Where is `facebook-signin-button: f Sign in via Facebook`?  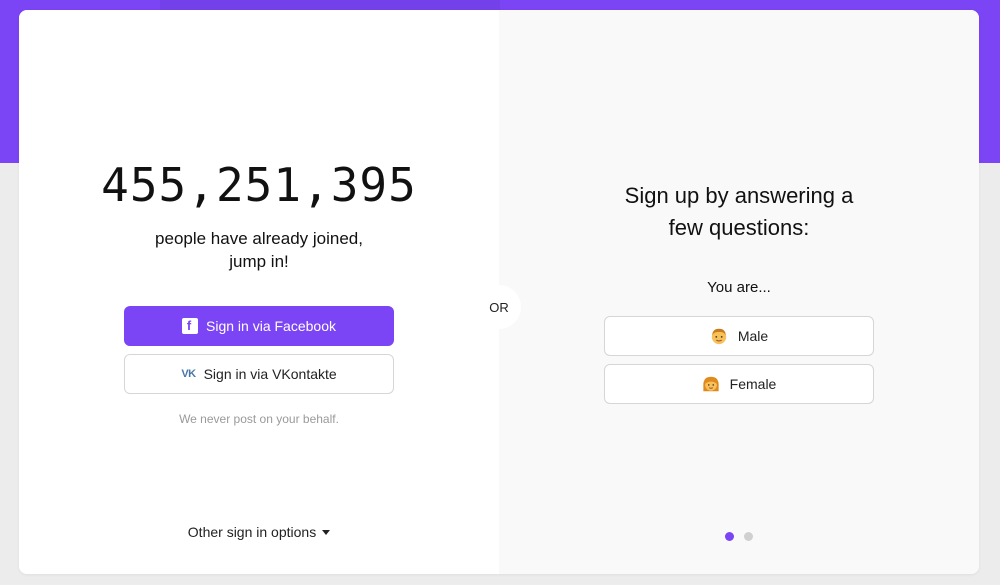 facebook-signin-button: f Sign in via Facebook is located at coordinates (259, 326).